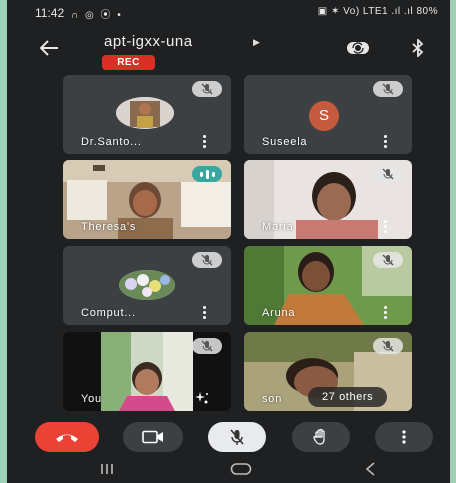 The width and height of the screenshot is (456, 483). What do you see at coordinates (328, 199) in the screenshot?
I see `participant-tile: Maria` at bounding box center [328, 199].